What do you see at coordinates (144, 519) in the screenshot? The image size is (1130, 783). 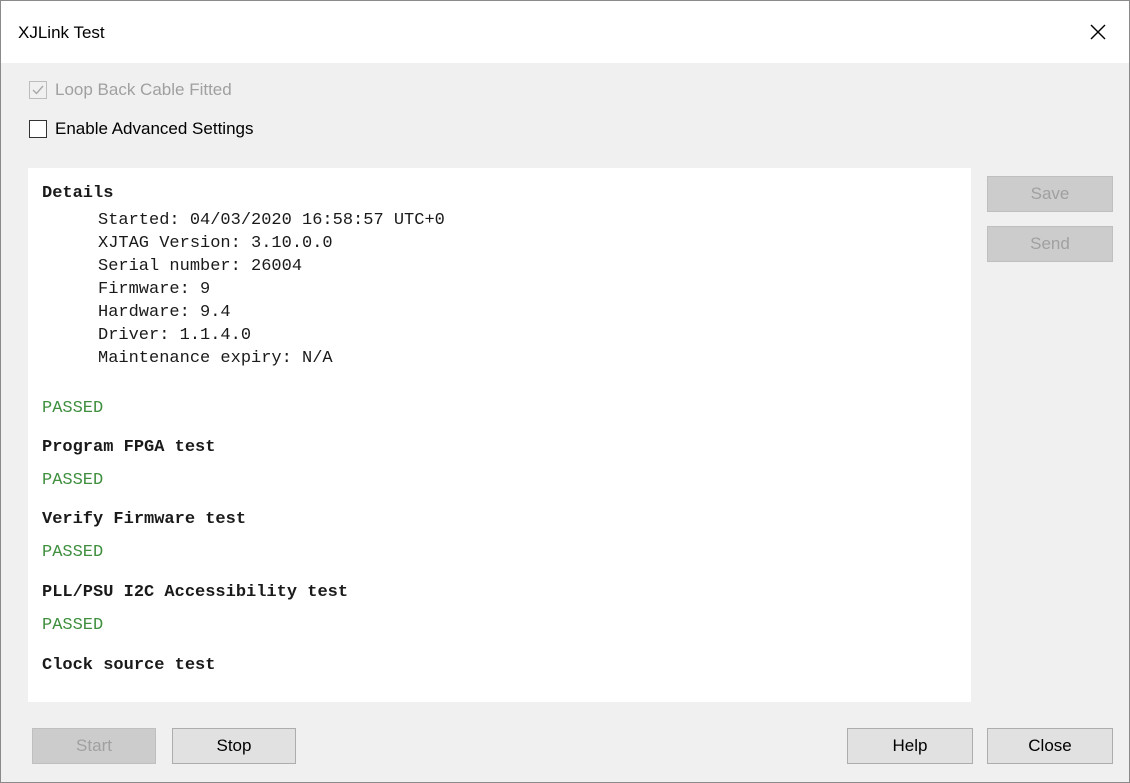 I see `log-heading-test: Verify Firmware test` at bounding box center [144, 519].